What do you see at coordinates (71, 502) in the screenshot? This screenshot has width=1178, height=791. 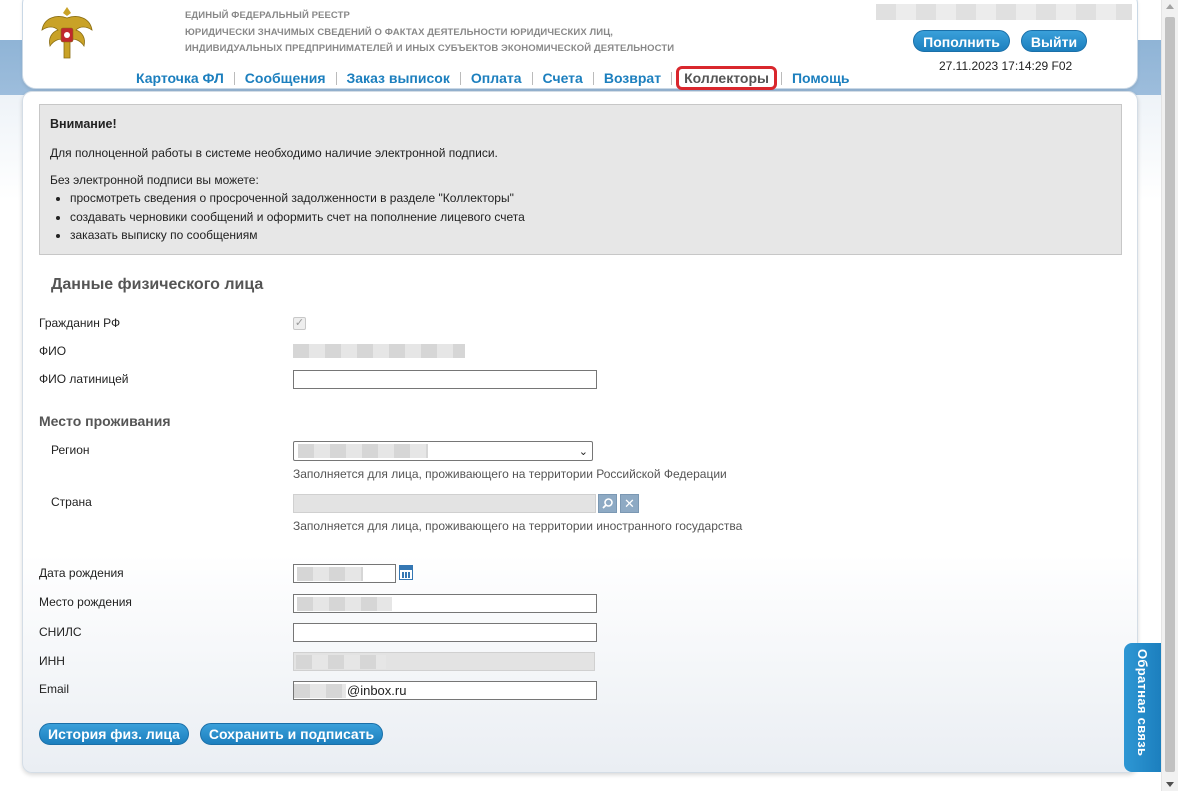 I see `country-label: Страна` at bounding box center [71, 502].